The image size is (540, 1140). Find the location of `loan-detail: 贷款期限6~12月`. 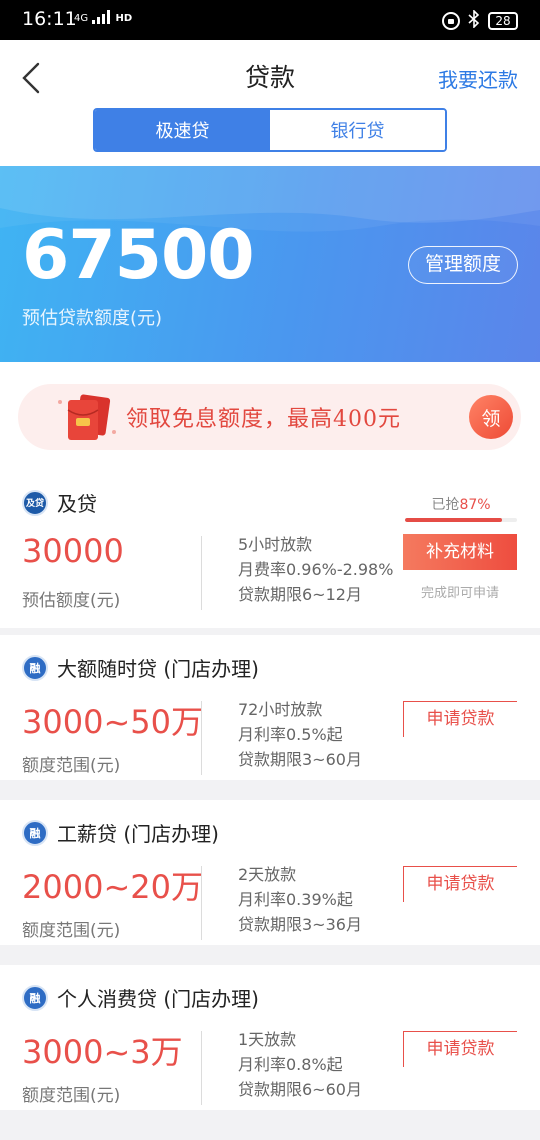

loan-detail: 贷款期限6~12月 is located at coordinates (300, 594).